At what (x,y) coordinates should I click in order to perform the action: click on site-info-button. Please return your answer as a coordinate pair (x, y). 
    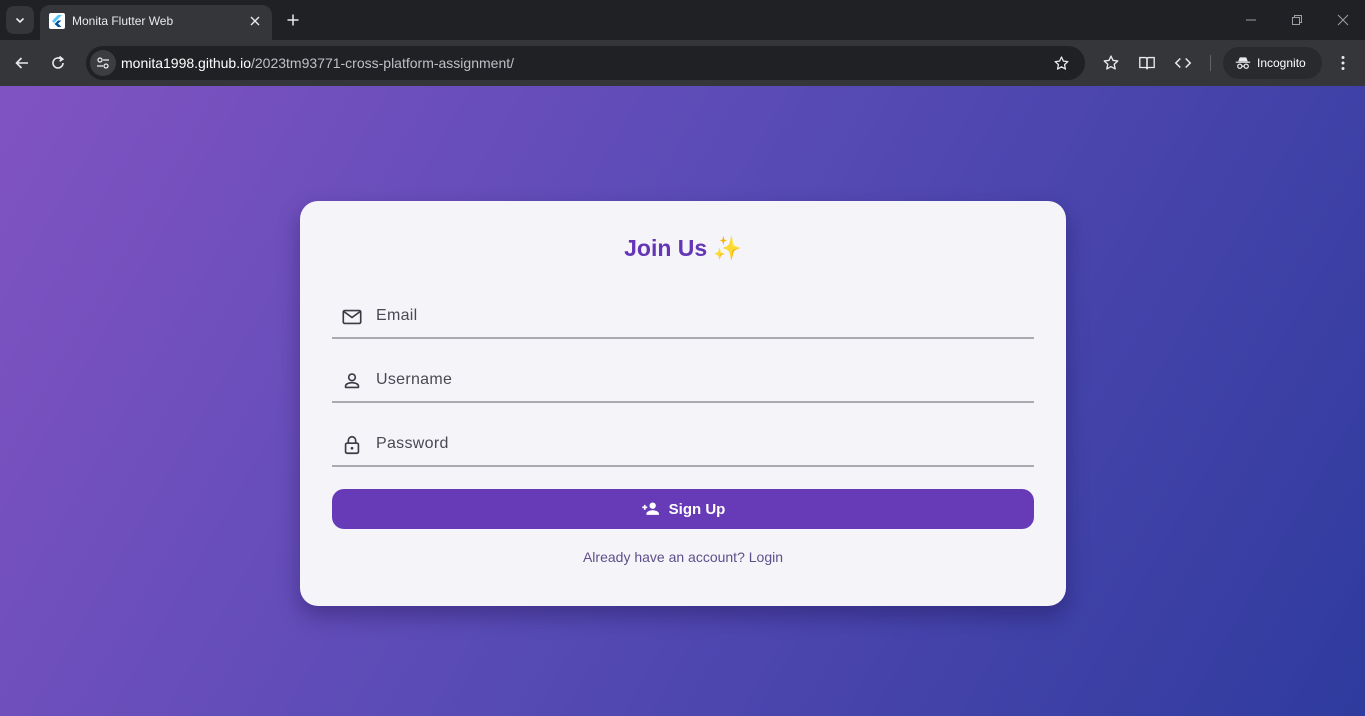
    Looking at the image, I should click on (103, 63).